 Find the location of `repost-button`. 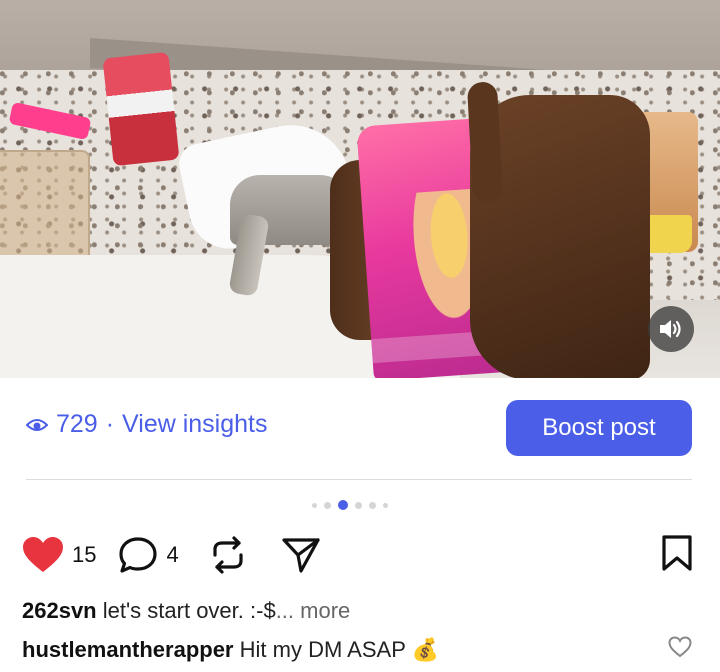

repost-button is located at coordinates (228, 555).